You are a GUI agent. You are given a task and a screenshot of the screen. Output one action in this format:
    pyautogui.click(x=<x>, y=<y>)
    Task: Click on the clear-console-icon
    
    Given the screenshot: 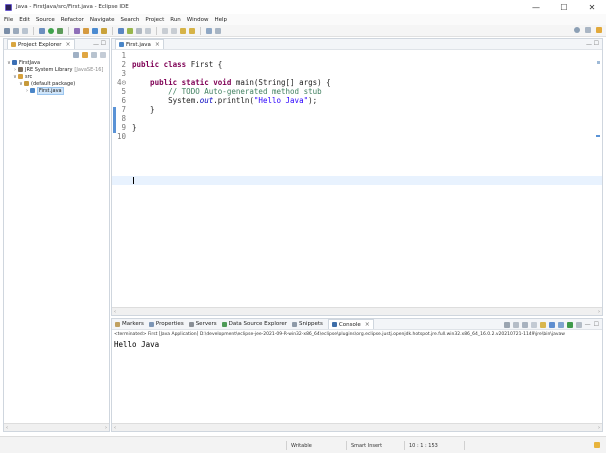 What is the action you would take?
    pyautogui.click(x=524, y=324)
    